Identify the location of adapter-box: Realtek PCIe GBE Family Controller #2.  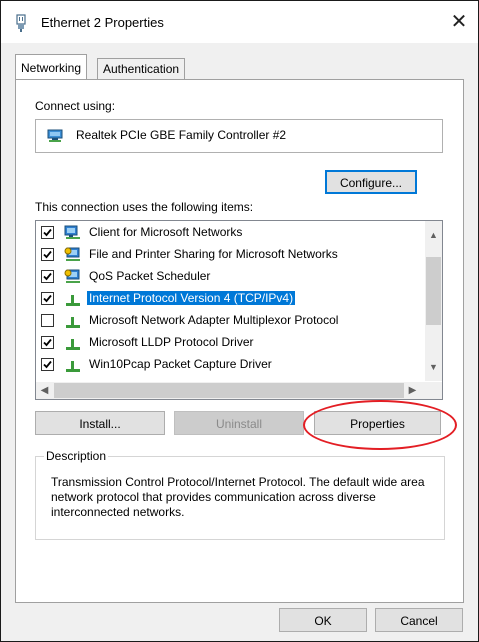
(239, 136).